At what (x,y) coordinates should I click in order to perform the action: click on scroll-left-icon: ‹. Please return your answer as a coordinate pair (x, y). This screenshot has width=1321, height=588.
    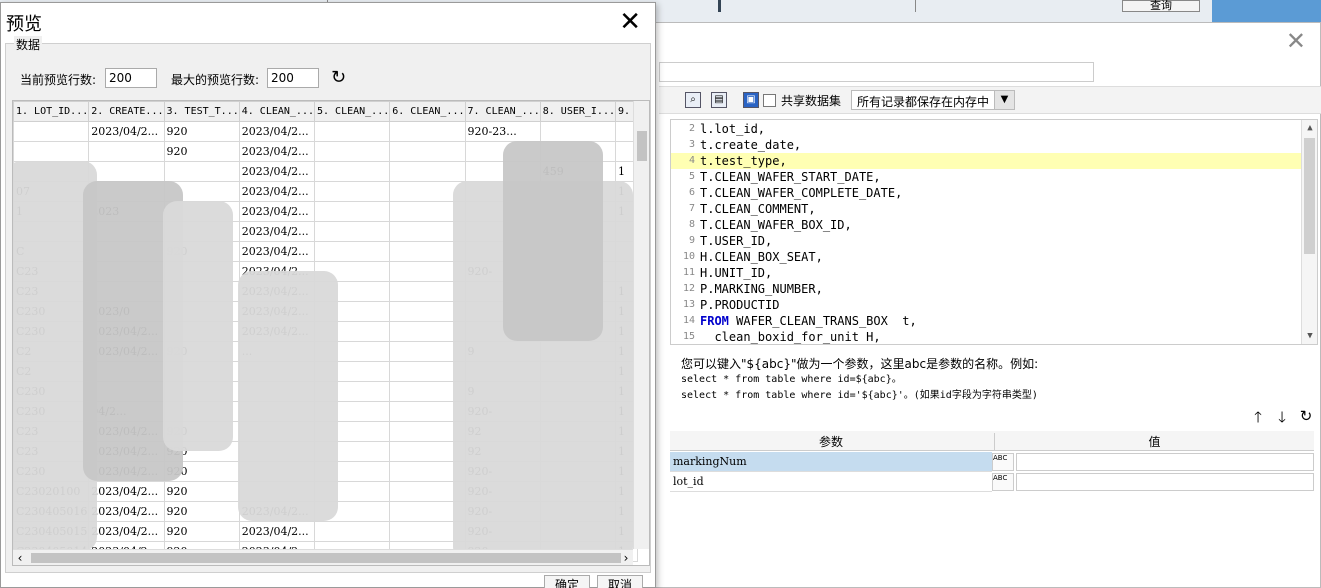
    Looking at the image, I should click on (20, 557).